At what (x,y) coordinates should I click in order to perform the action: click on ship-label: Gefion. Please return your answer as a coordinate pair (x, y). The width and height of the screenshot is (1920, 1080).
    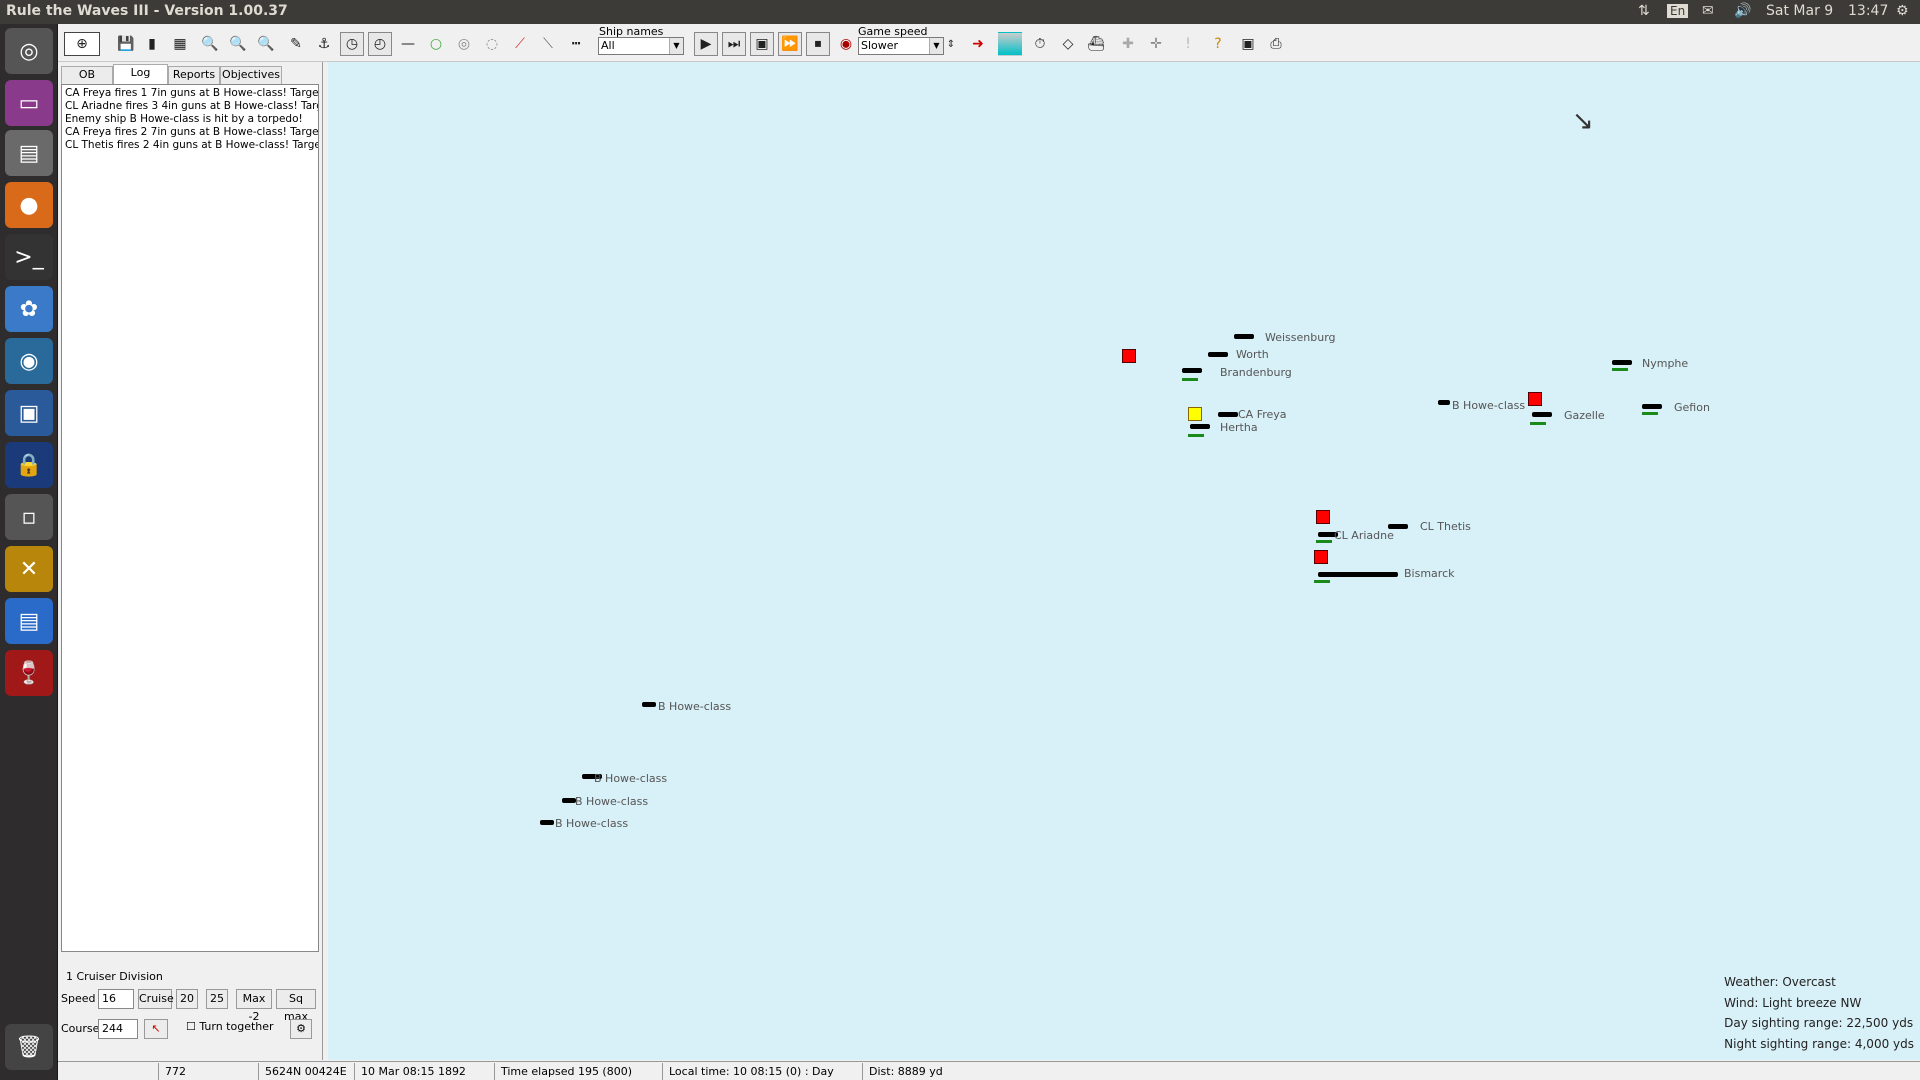
    Looking at the image, I should click on (1692, 407).